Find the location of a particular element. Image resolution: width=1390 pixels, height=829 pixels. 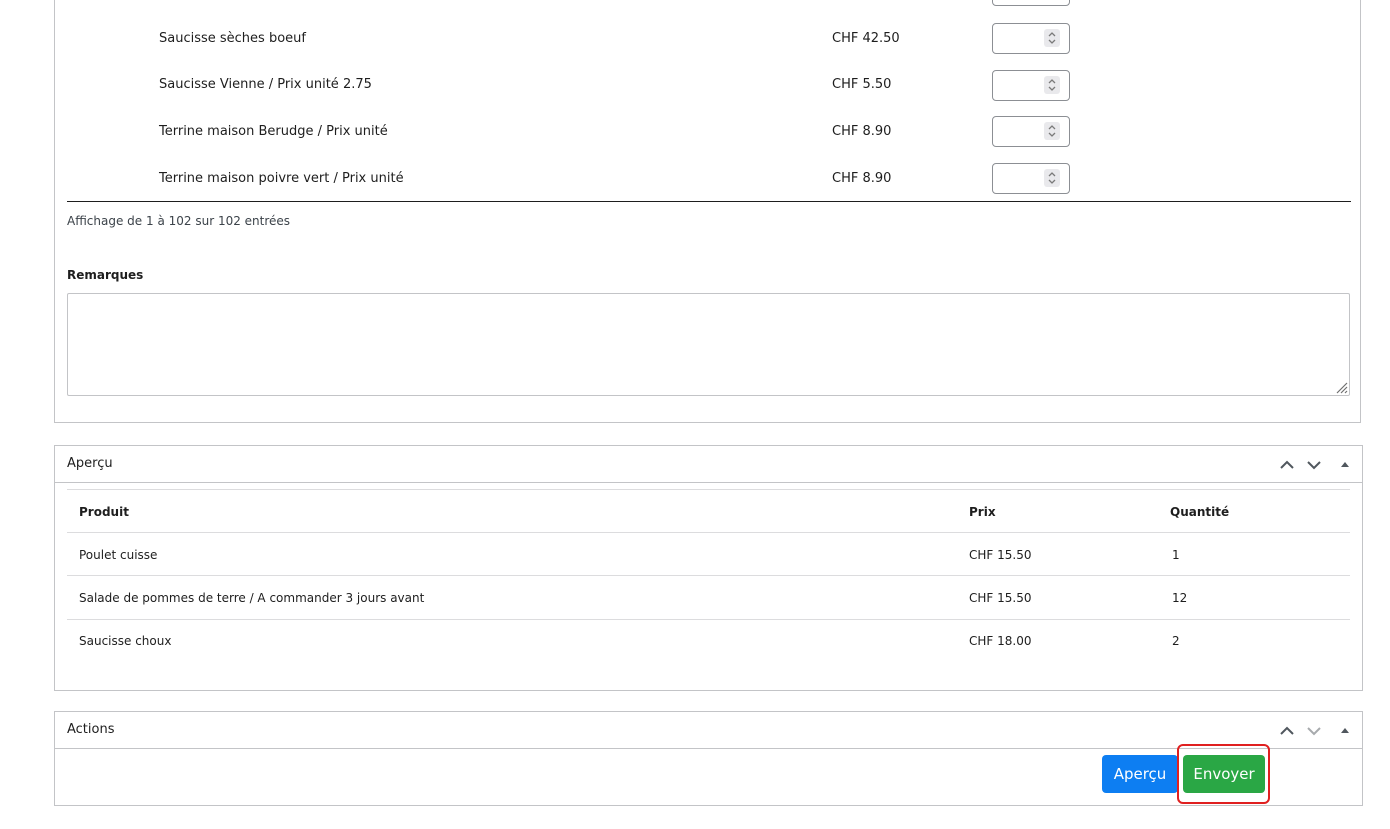

product-price: CHF 5.50 is located at coordinates (862, 84).